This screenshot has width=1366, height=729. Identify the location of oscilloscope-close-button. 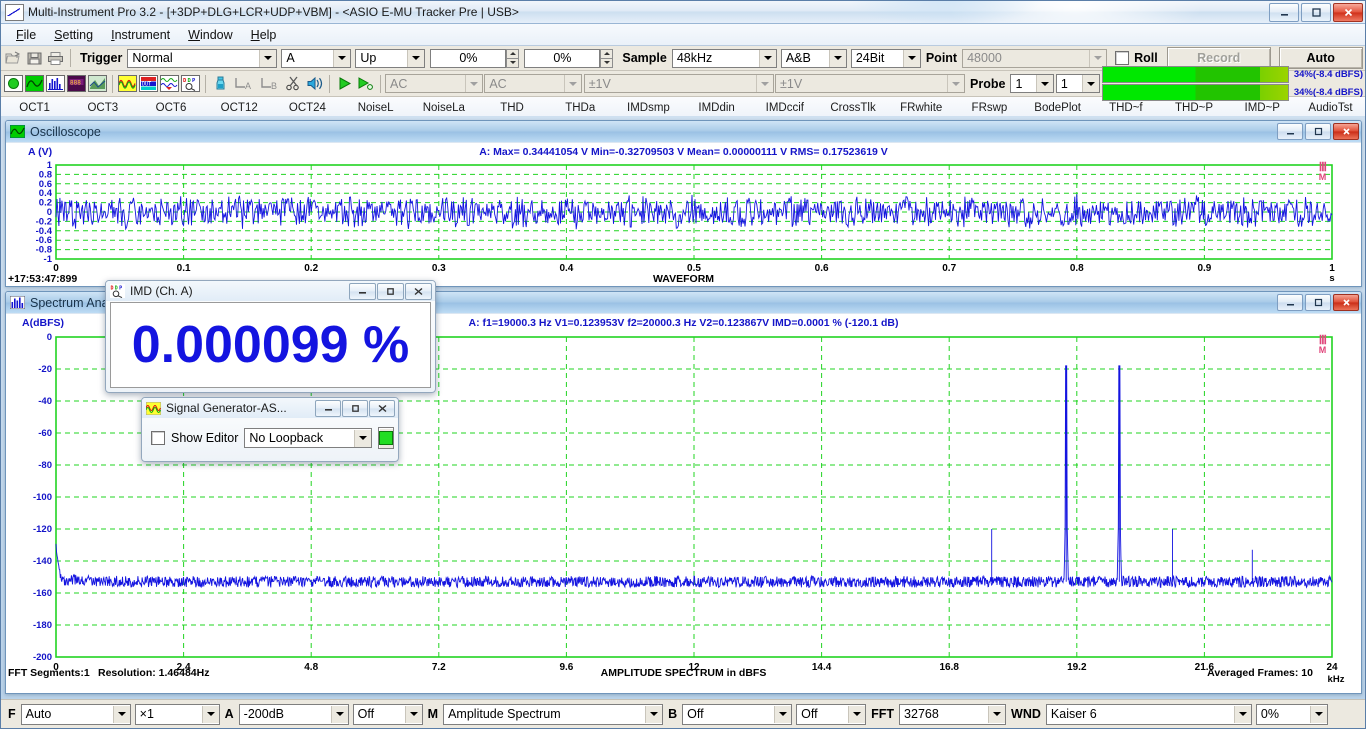
(1346, 131).